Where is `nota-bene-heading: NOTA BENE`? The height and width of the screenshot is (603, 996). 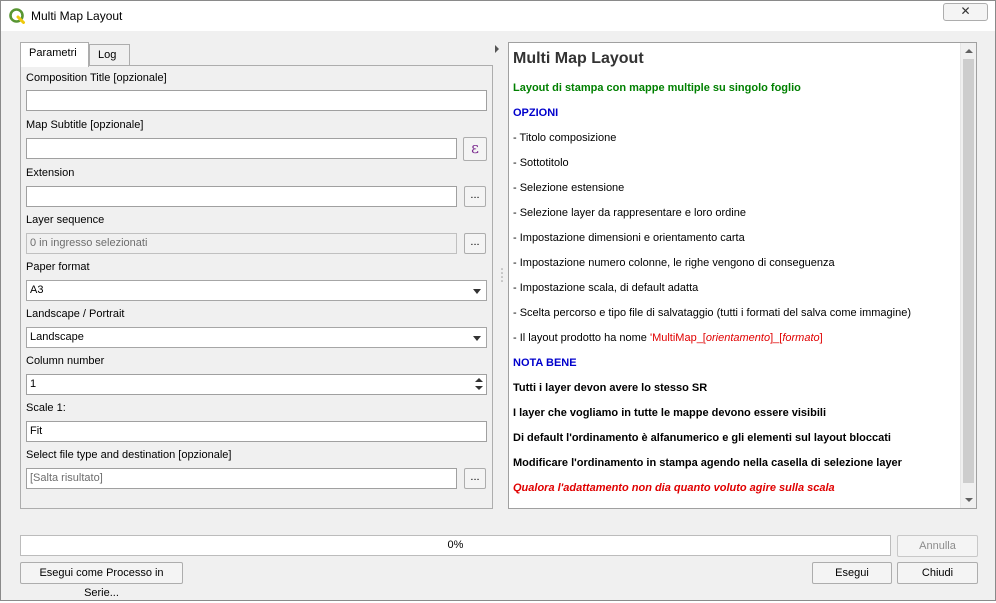 nota-bene-heading: NOTA BENE is located at coordinates (545, 363).